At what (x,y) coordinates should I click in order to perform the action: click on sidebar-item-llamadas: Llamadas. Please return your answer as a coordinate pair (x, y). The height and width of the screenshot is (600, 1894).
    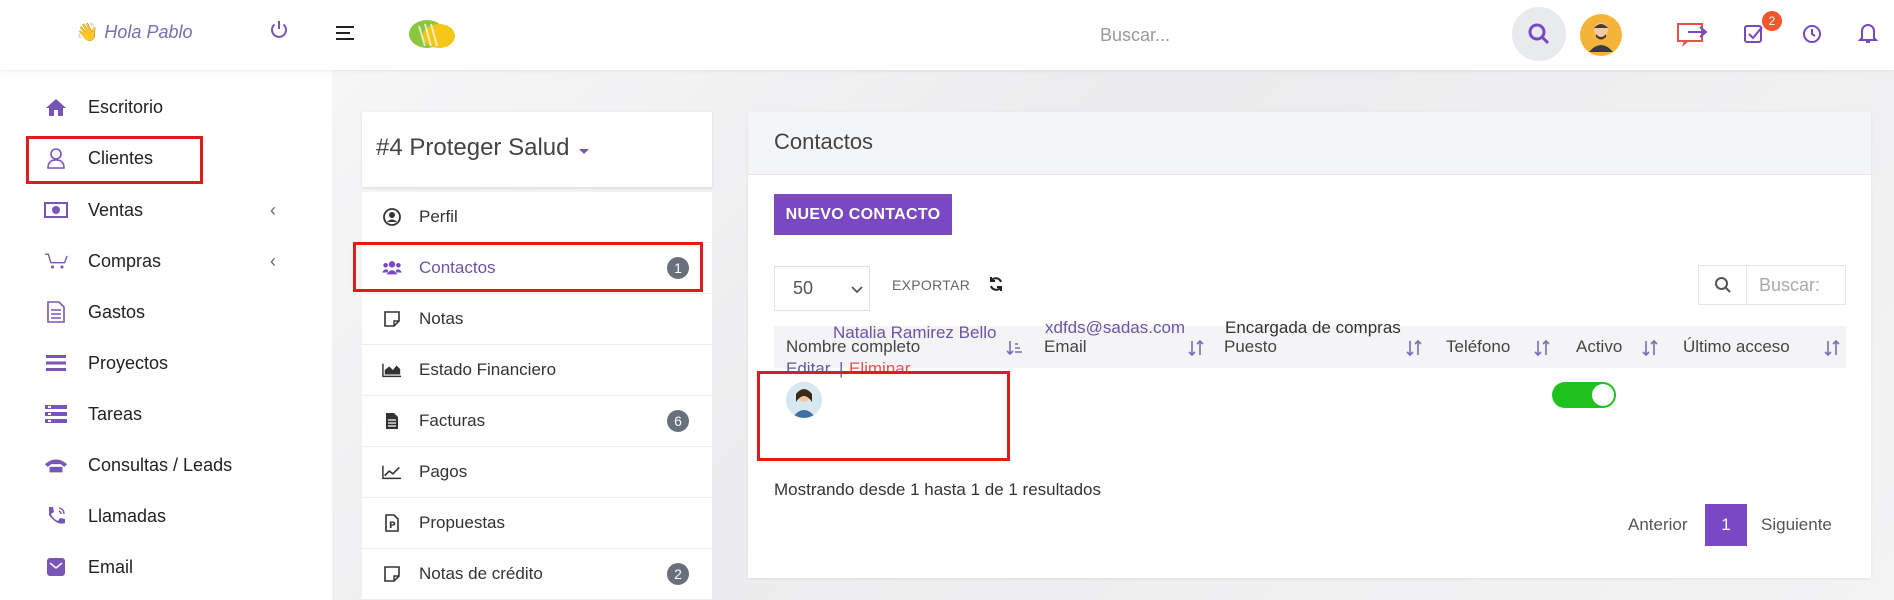
    Looking at the image, I should click on (166, 516).